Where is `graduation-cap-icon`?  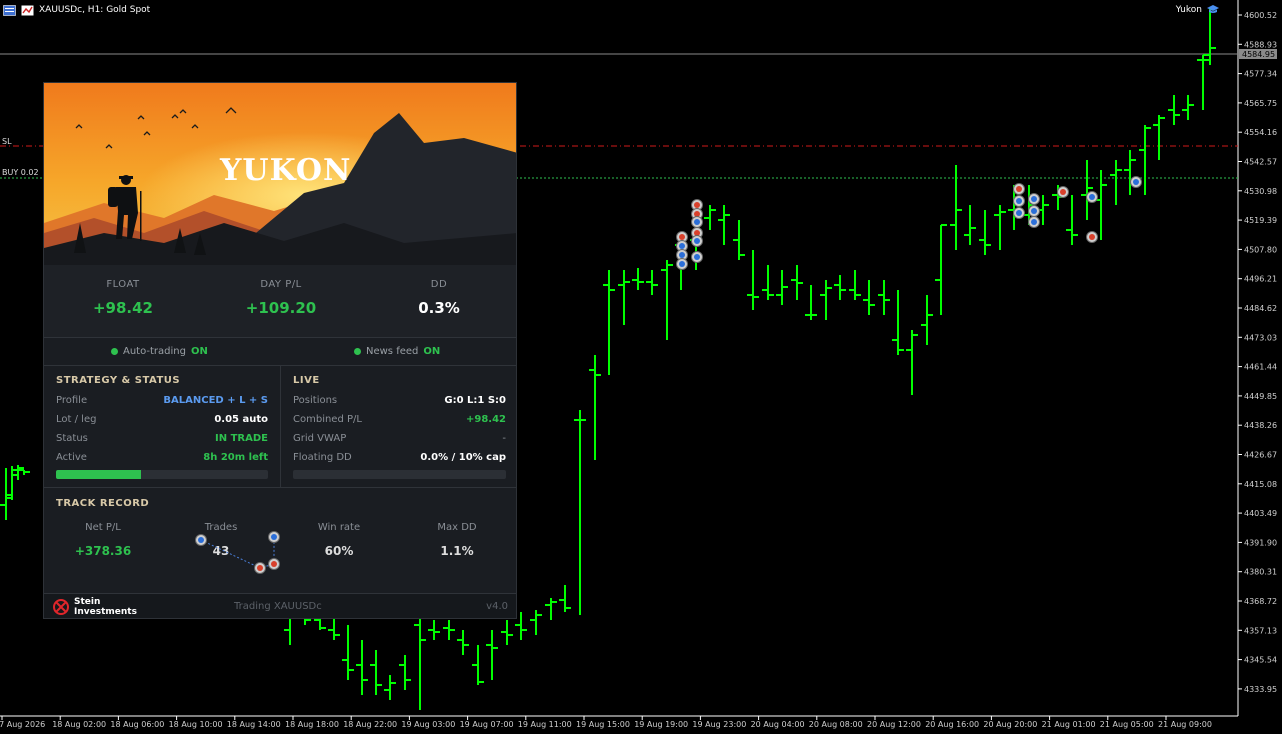 graduation-cap-icon is located at coordinates (1213, 9).